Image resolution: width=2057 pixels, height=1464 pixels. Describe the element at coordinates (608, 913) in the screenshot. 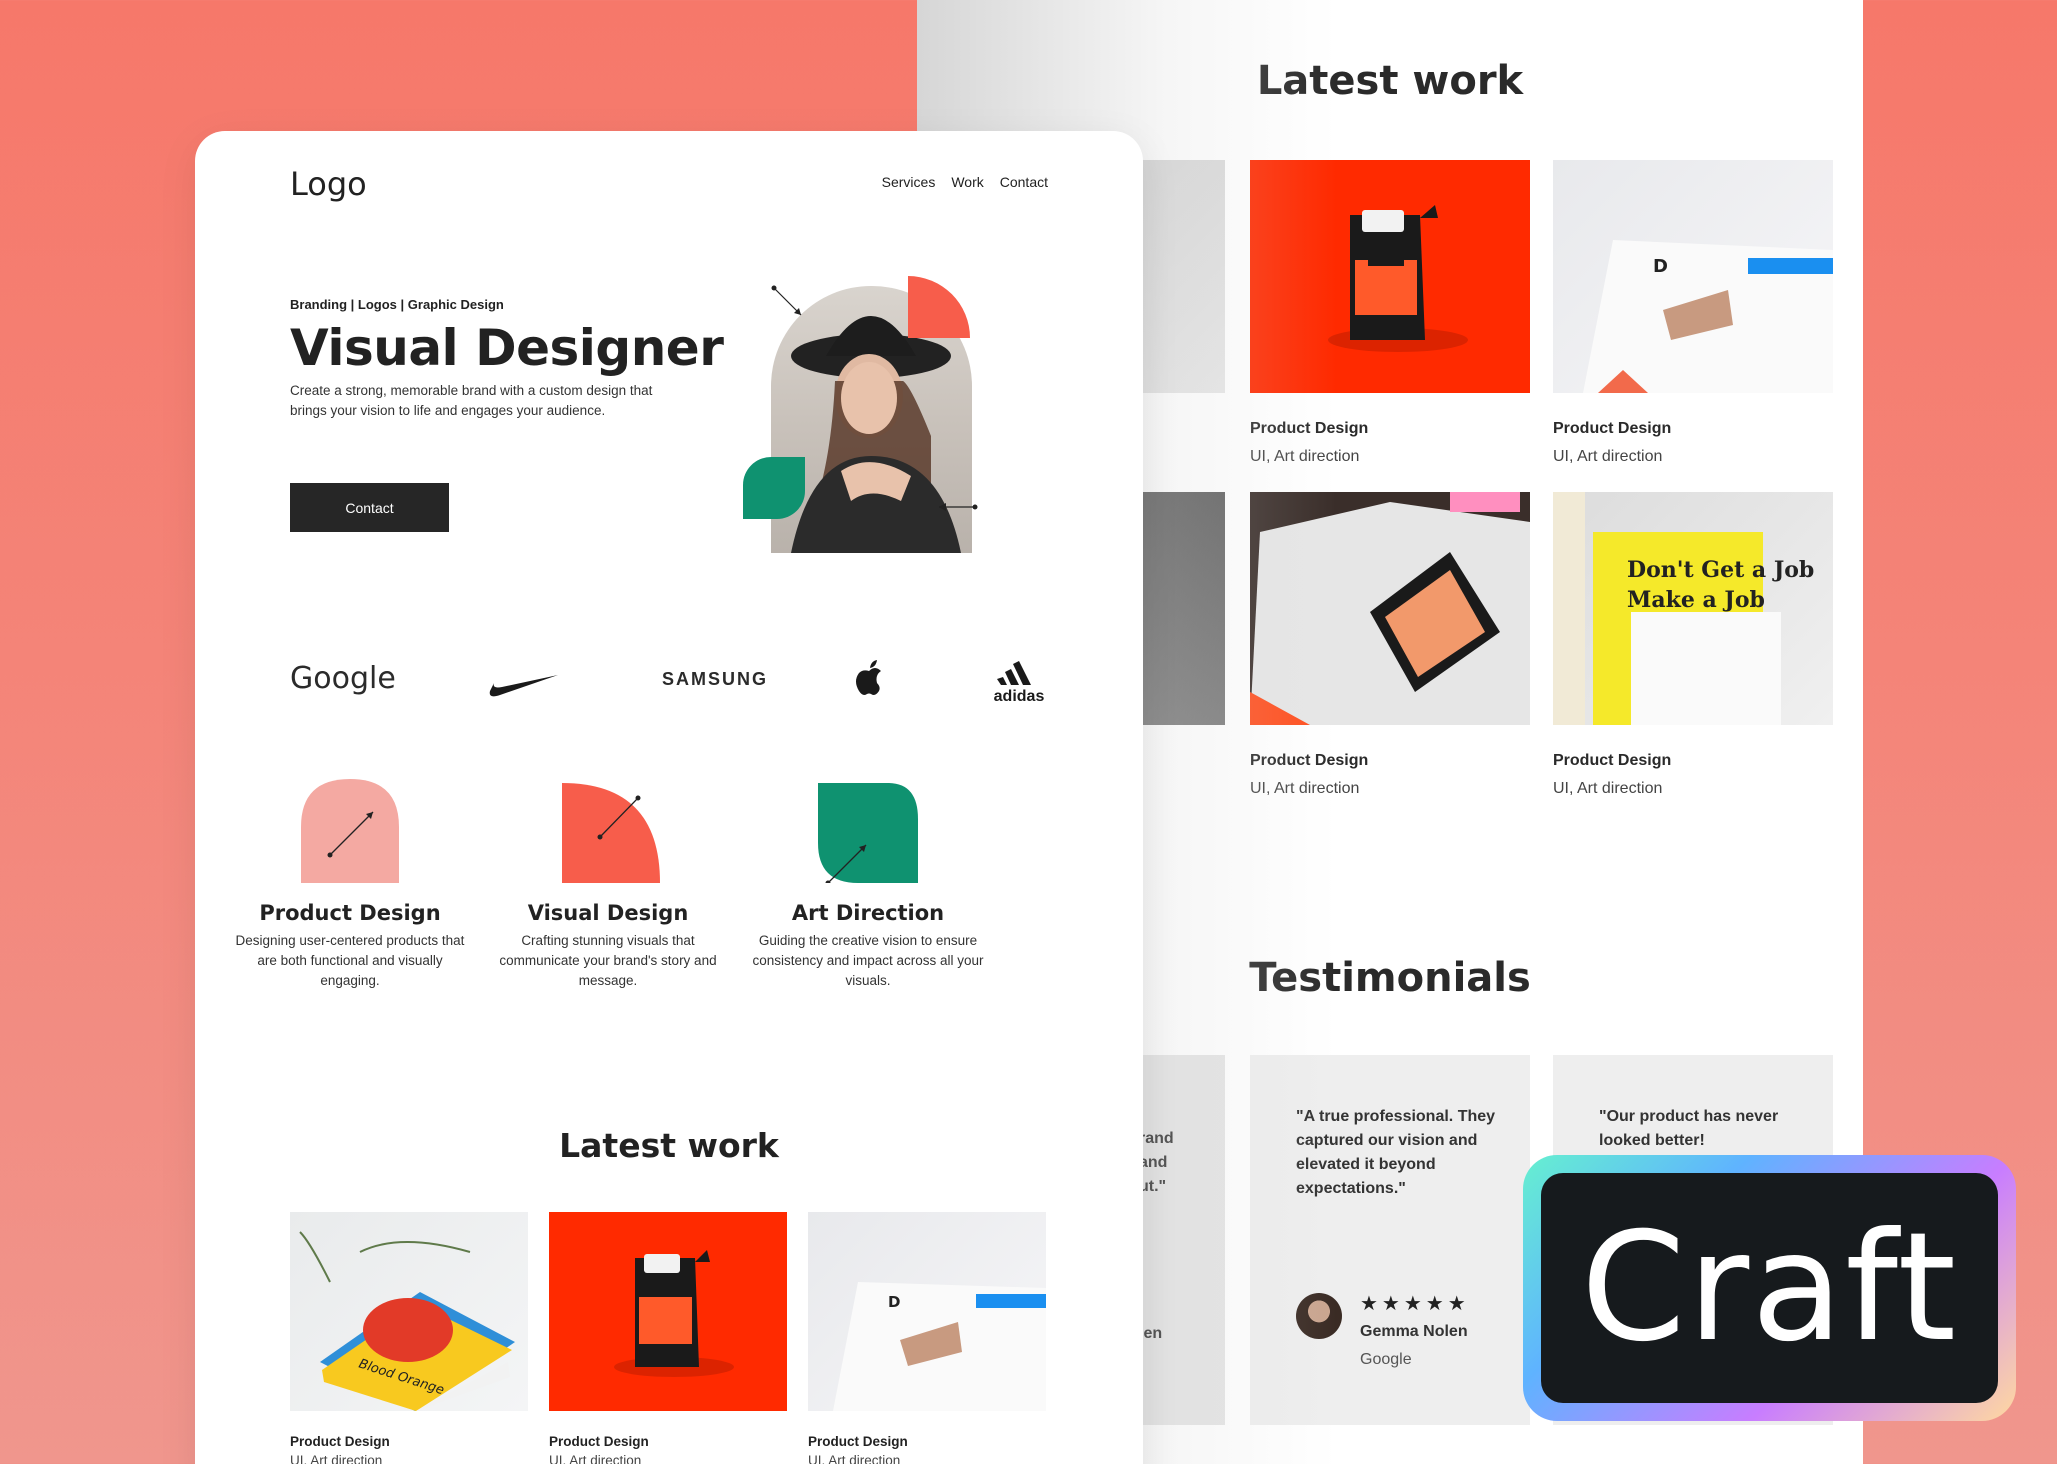

I see `service-title: Visual Design` at that location.